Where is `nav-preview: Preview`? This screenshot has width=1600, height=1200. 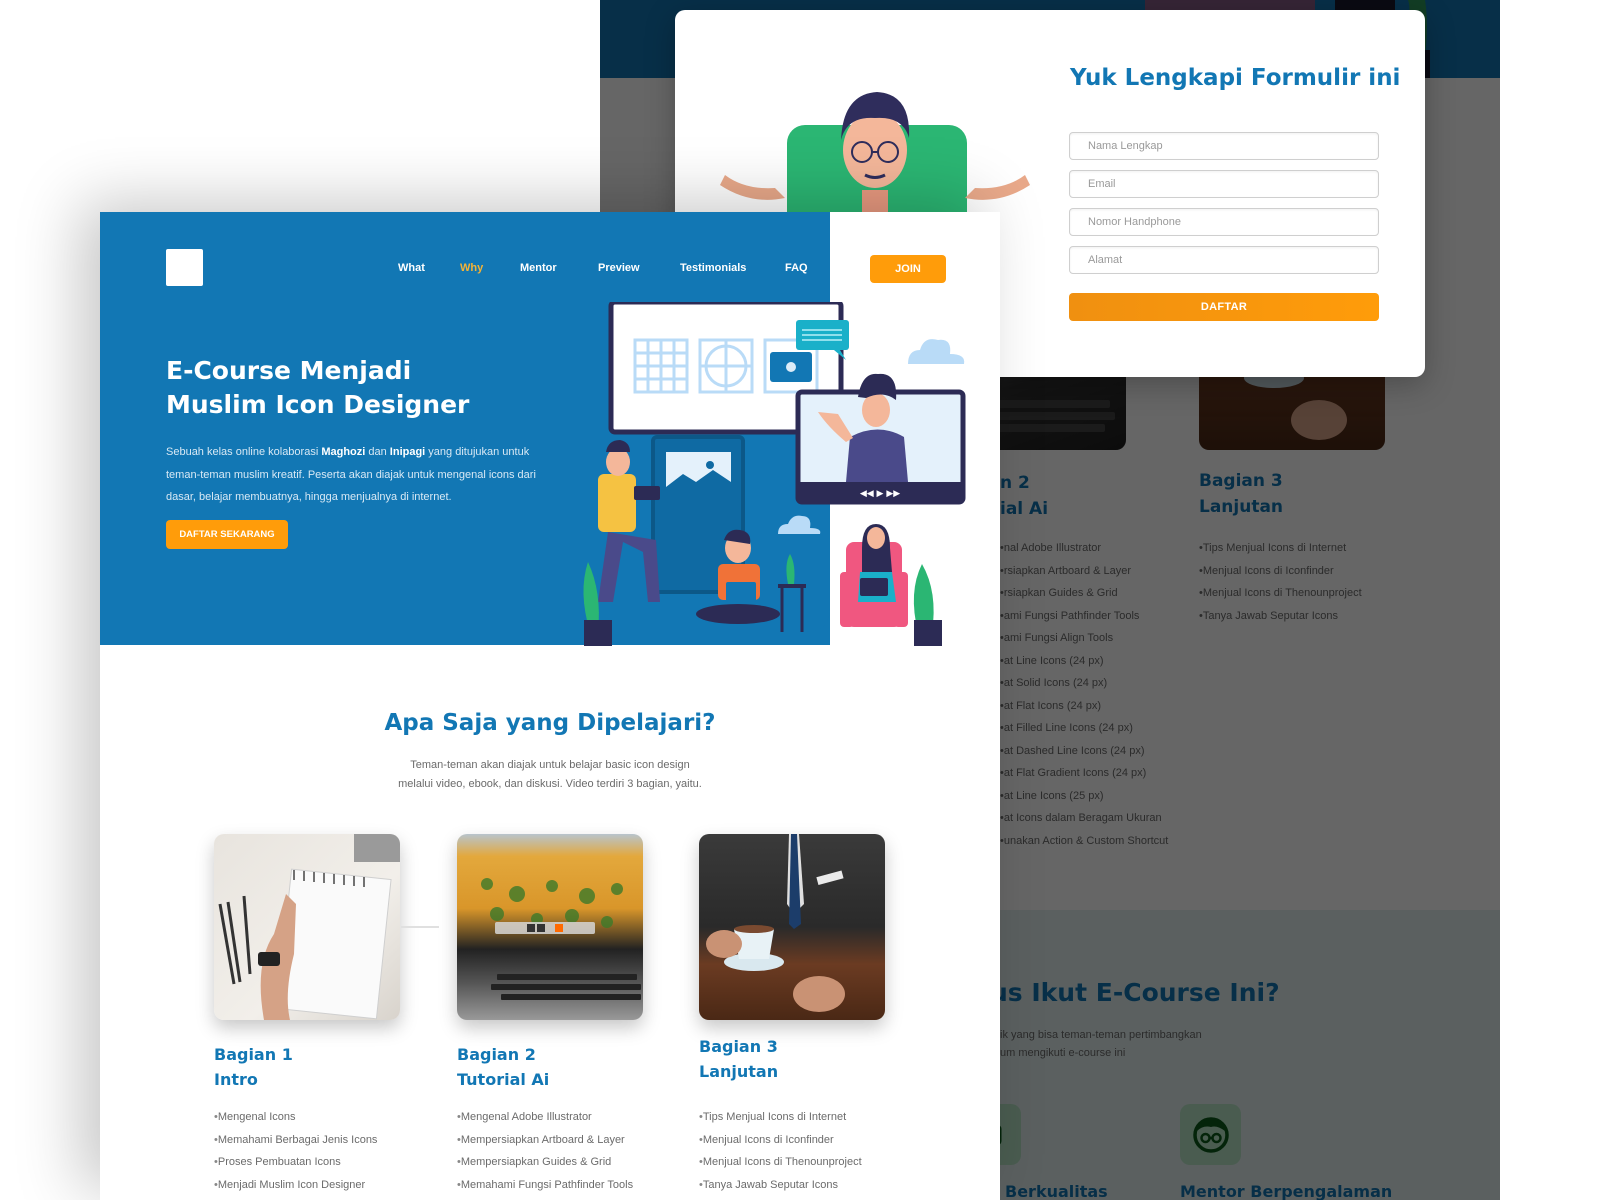 nav-preview: Preview is located at coordinates (619, 268).